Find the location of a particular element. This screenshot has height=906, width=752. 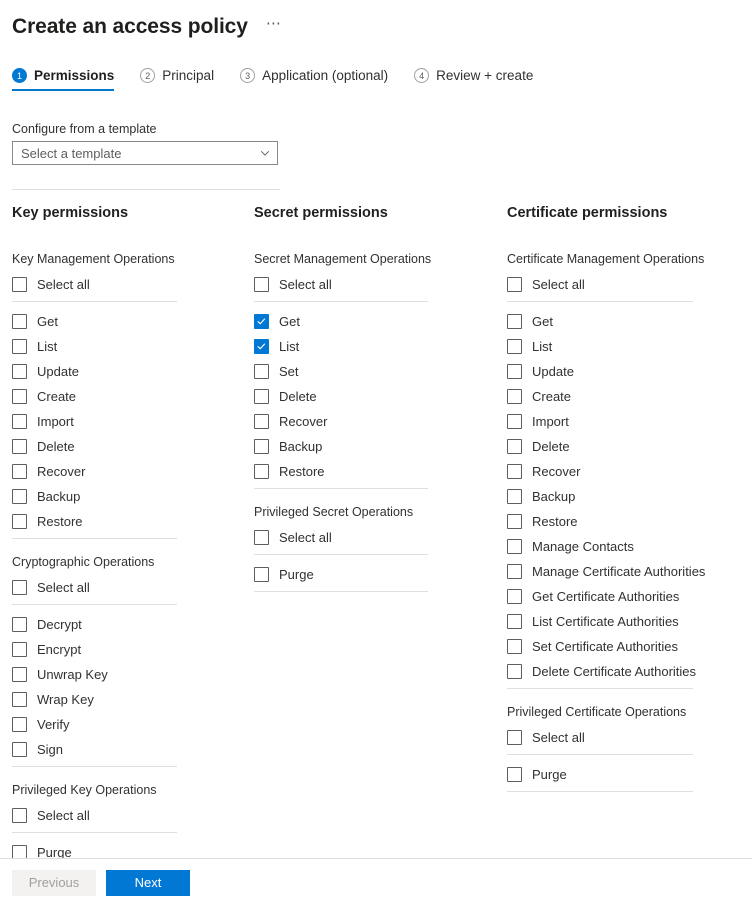

template-select: Select a template is located at coordinates (145, 153).